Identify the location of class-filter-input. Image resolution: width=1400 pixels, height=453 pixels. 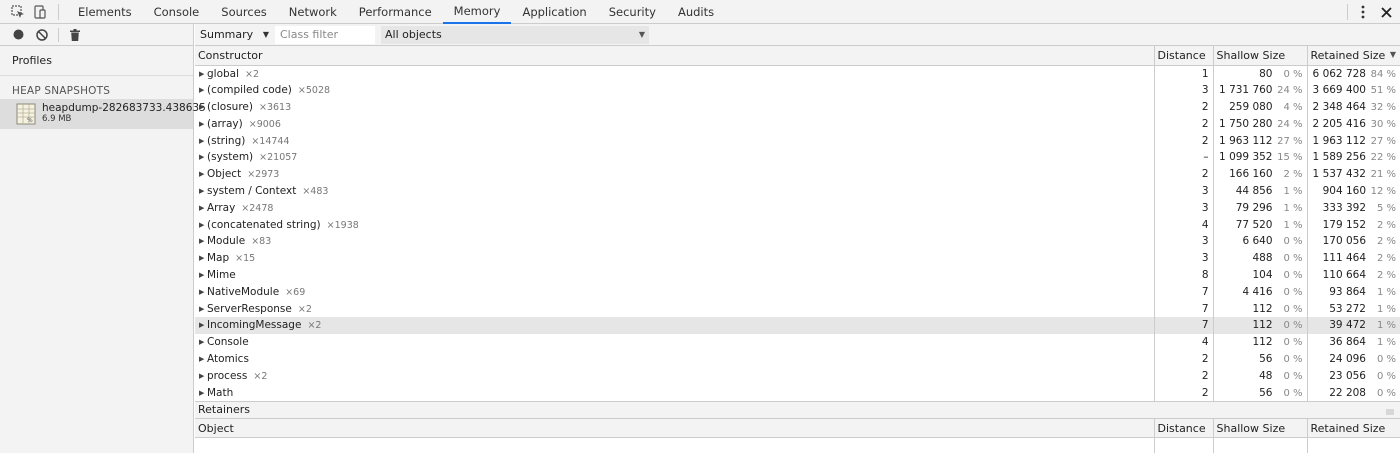
(325, 34).